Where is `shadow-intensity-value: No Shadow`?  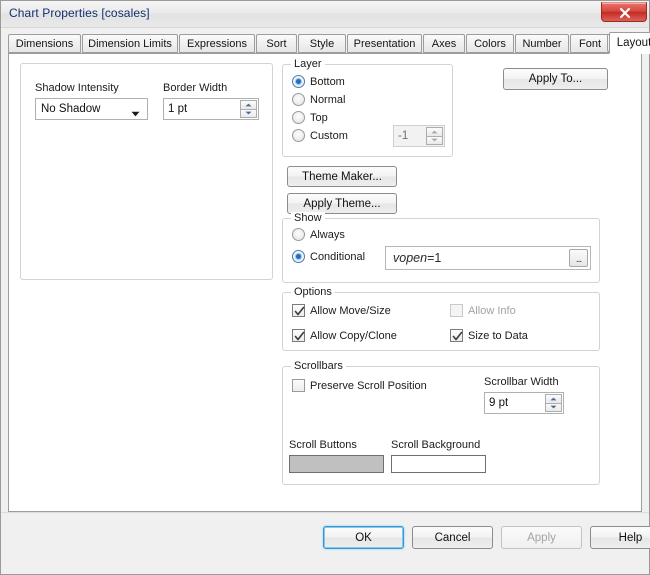 shadow-intensity-value: No Shadow is located at coordinates (71, 109).